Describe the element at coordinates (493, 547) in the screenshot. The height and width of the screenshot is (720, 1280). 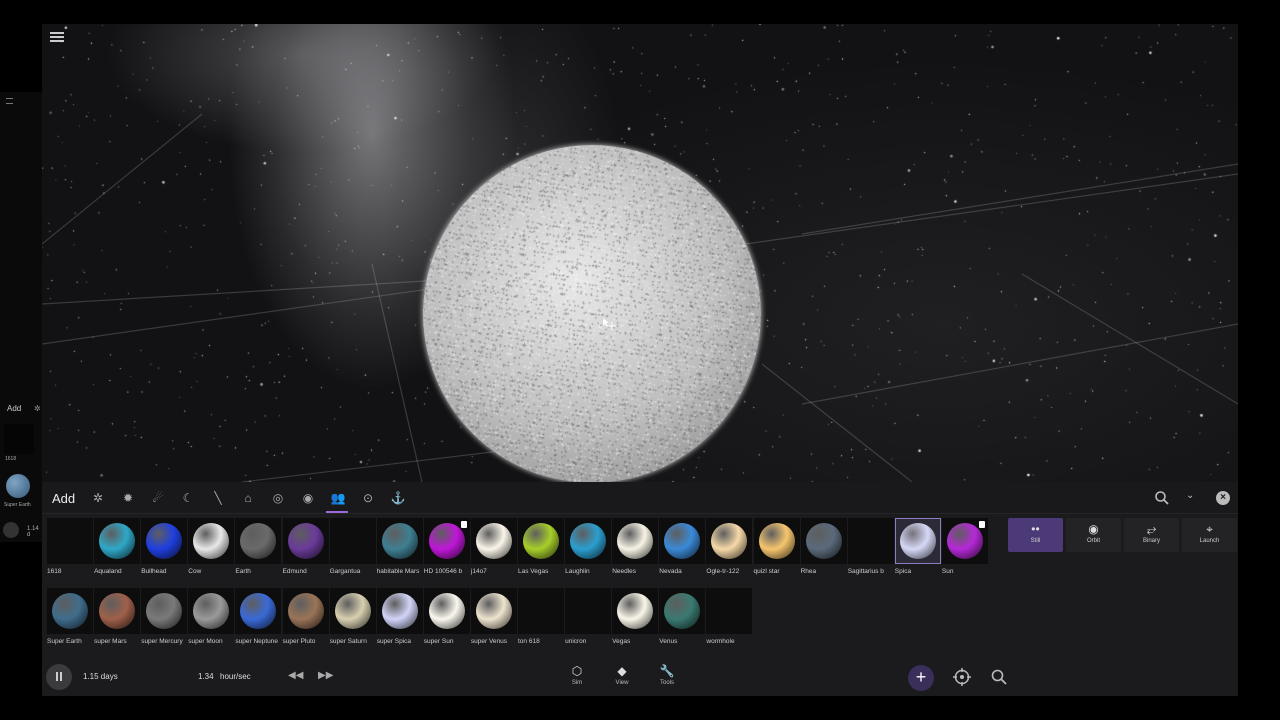
I see `object-tile: j14o7` at that location.